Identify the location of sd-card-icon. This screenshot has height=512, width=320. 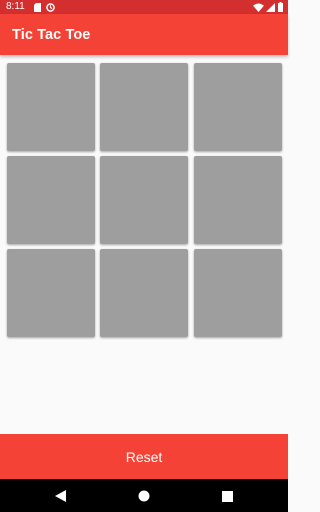
(37, 7).